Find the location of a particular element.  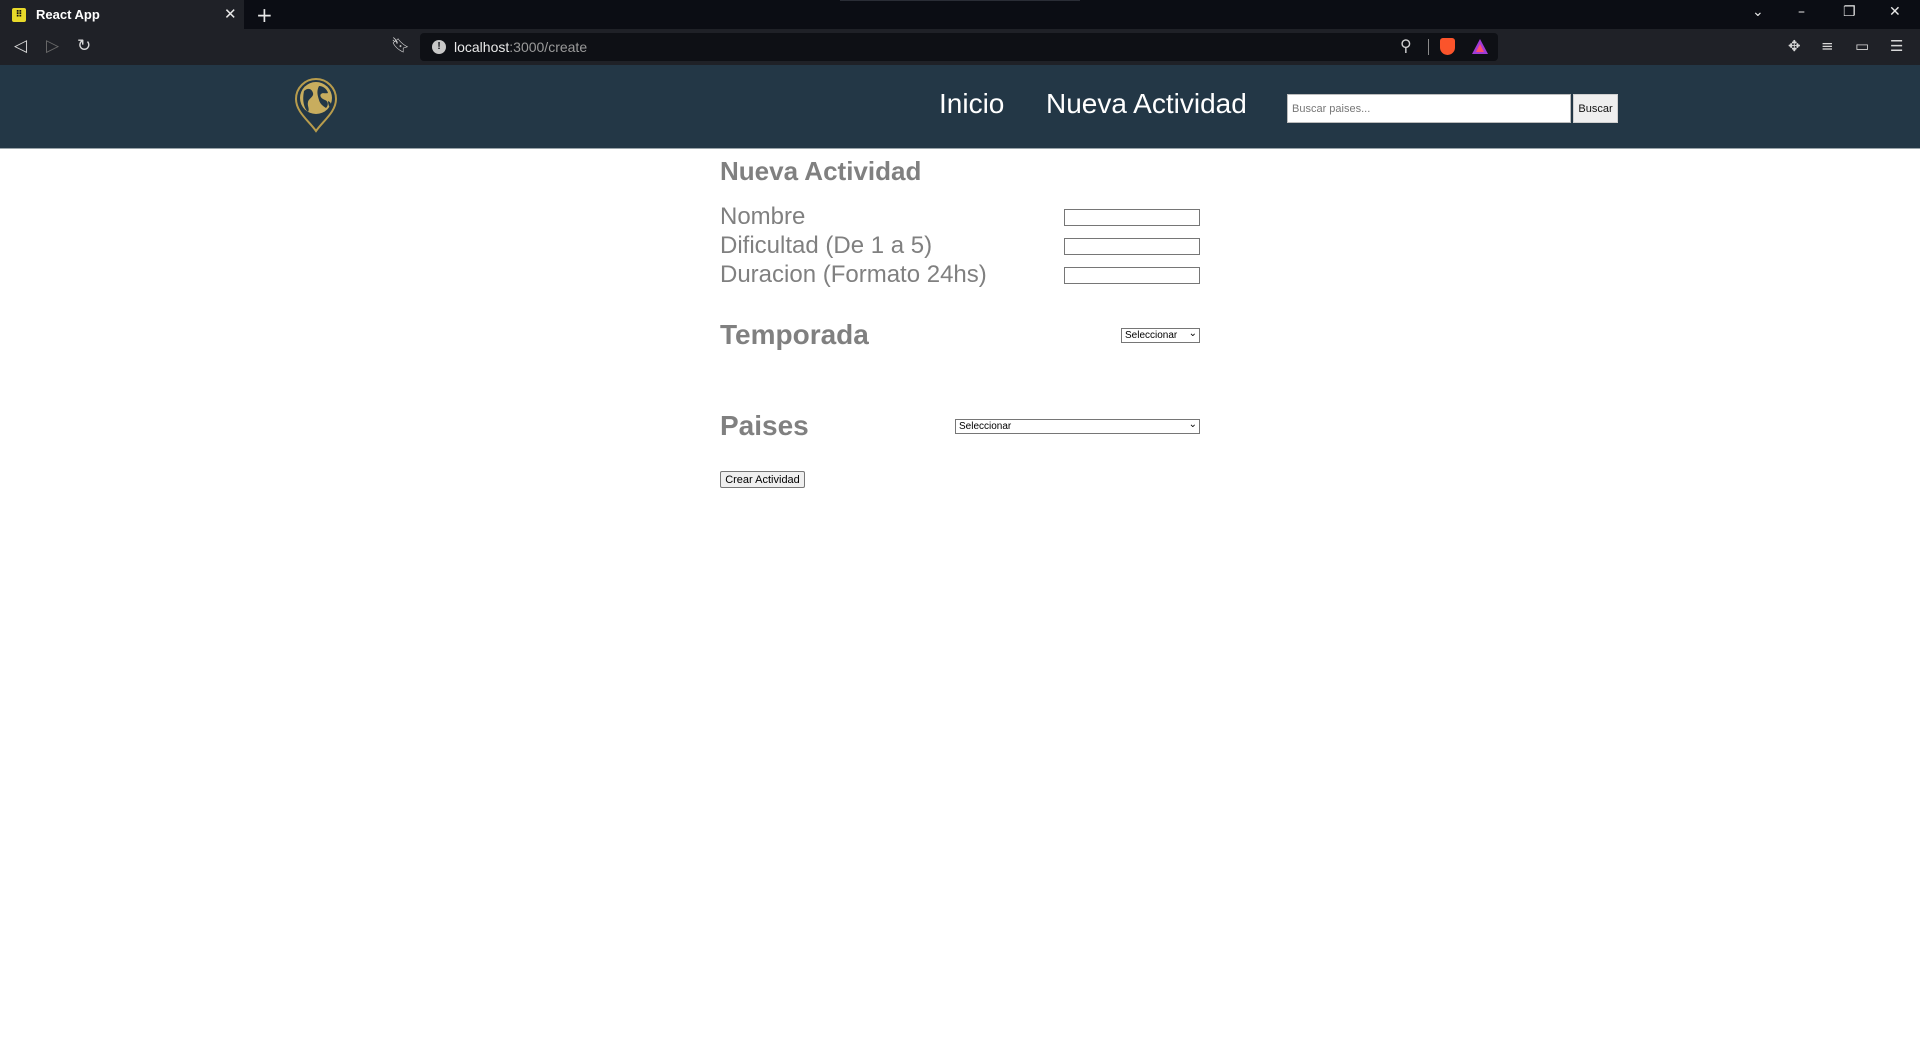

dificultad-label: Dificultad (De 1 a 5) is located at coordinates (826, 245).